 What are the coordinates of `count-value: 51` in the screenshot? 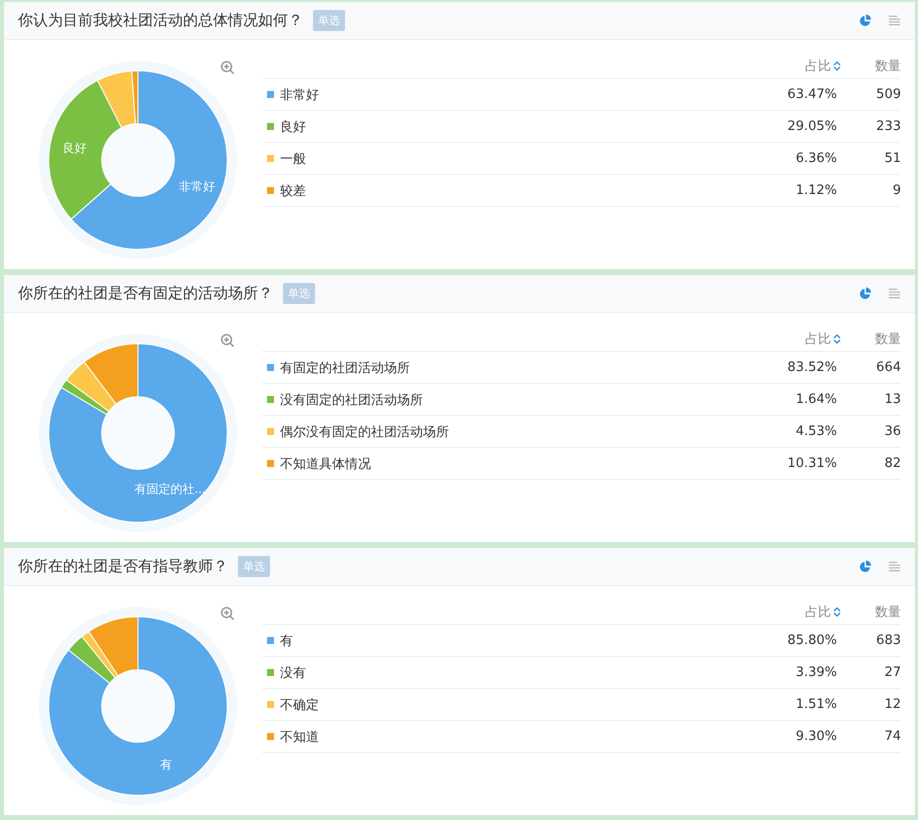 It's located at (892, 158).